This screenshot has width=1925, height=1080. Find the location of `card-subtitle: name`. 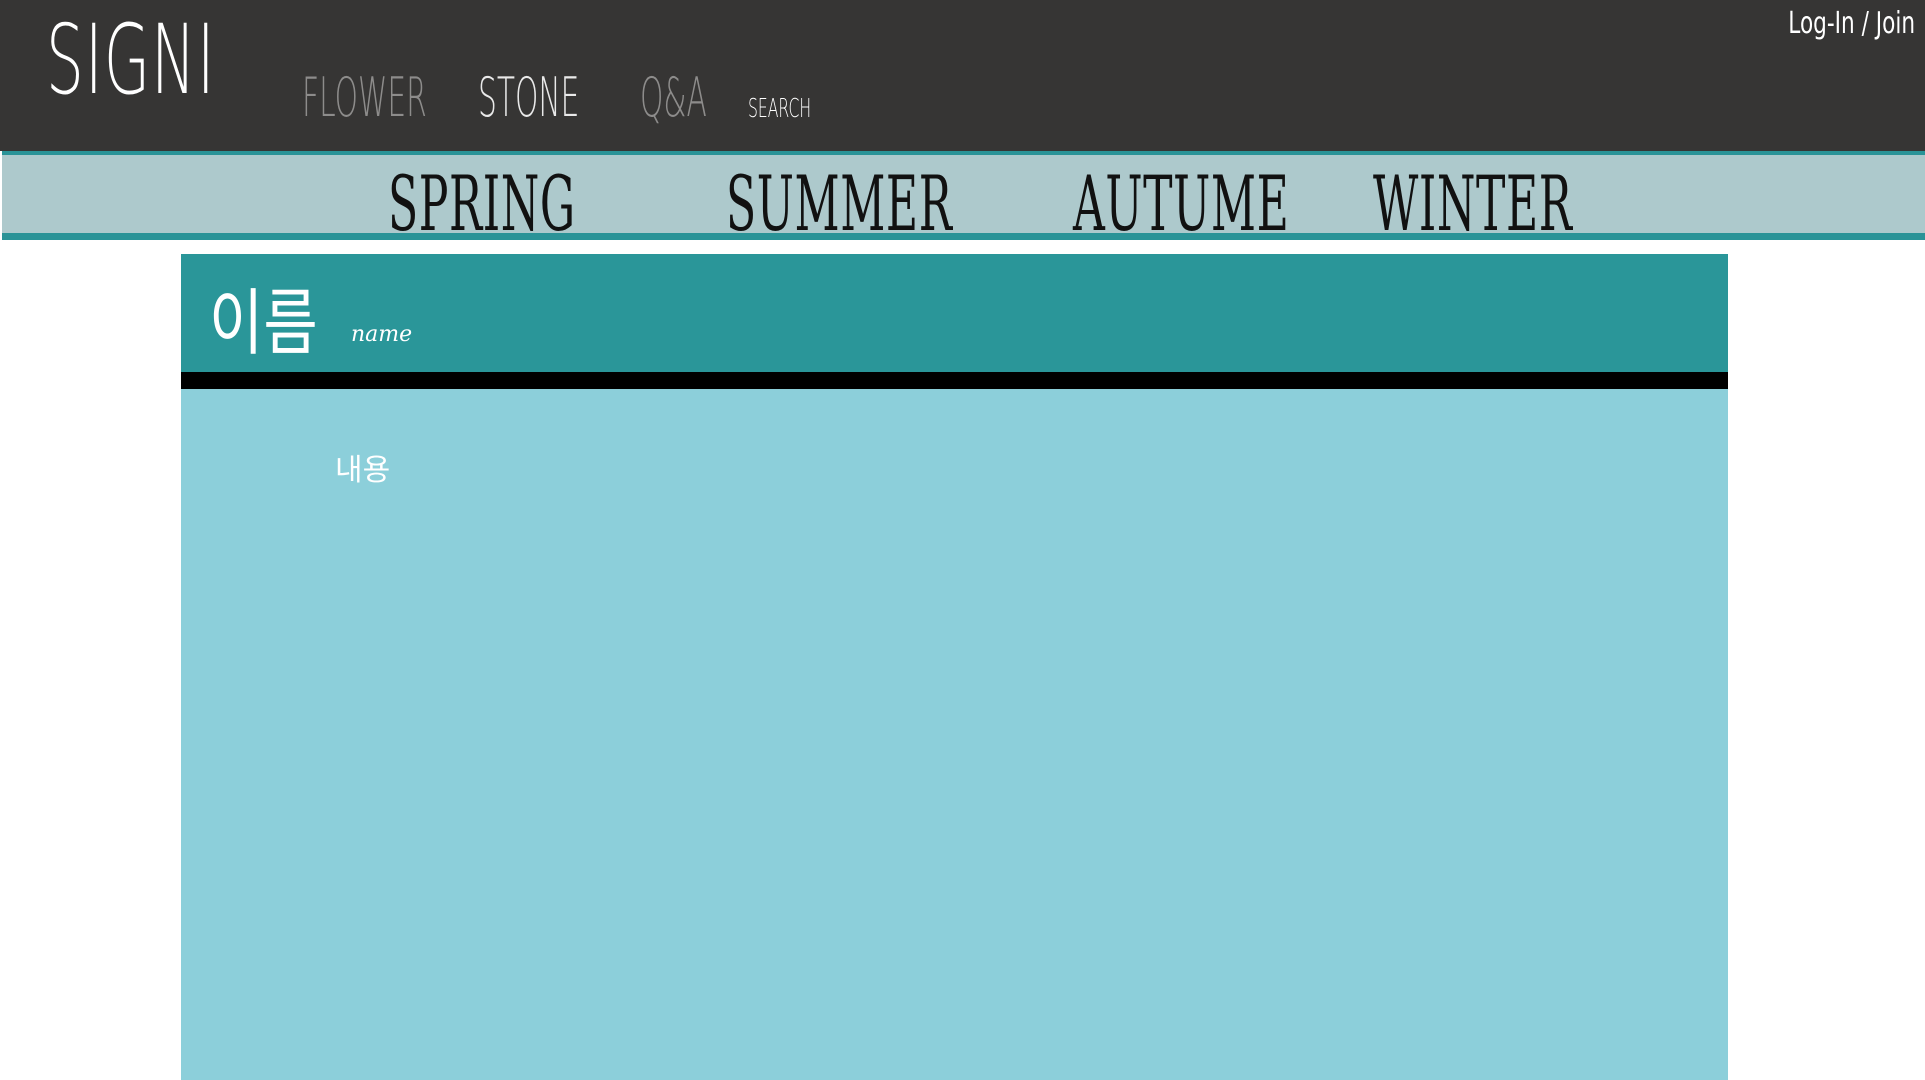

card-subtitle: name is located at coordinates (382, 334).